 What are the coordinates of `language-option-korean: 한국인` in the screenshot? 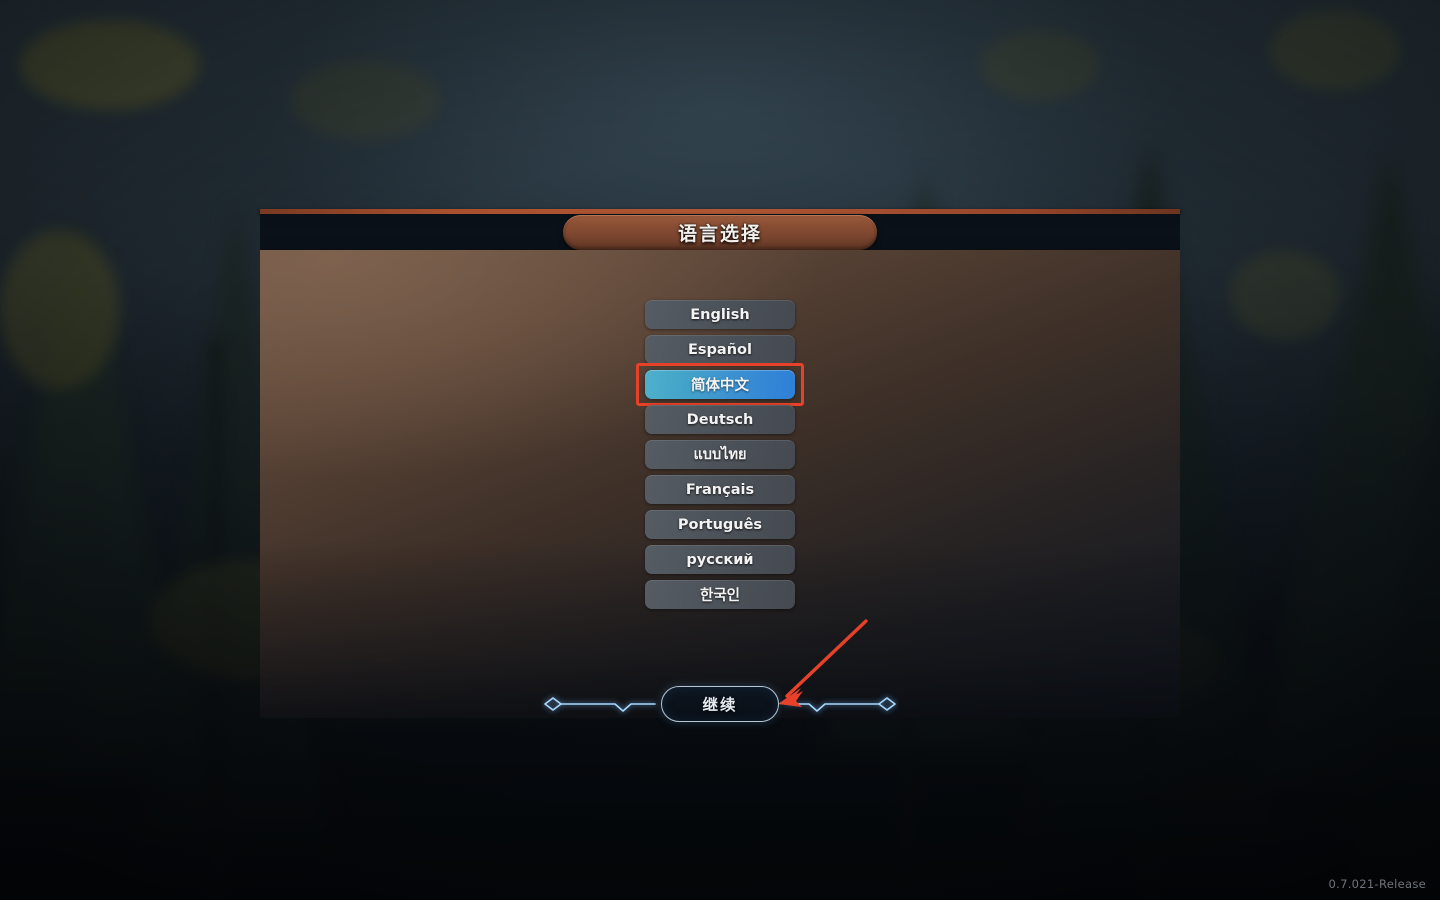 It's located at (720, 594).